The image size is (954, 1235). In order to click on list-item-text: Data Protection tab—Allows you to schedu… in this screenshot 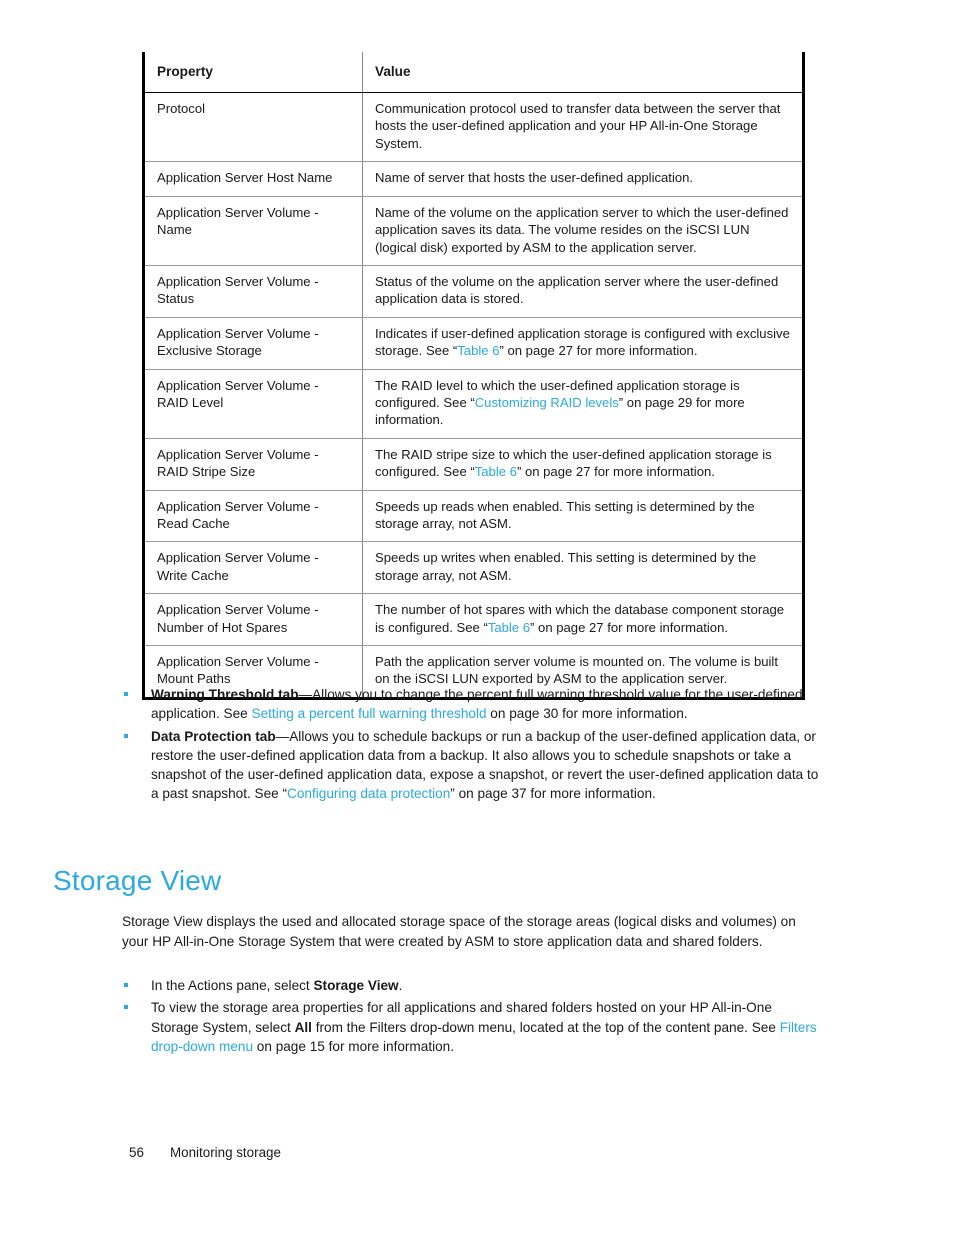, I will do `click(484, 765)`.